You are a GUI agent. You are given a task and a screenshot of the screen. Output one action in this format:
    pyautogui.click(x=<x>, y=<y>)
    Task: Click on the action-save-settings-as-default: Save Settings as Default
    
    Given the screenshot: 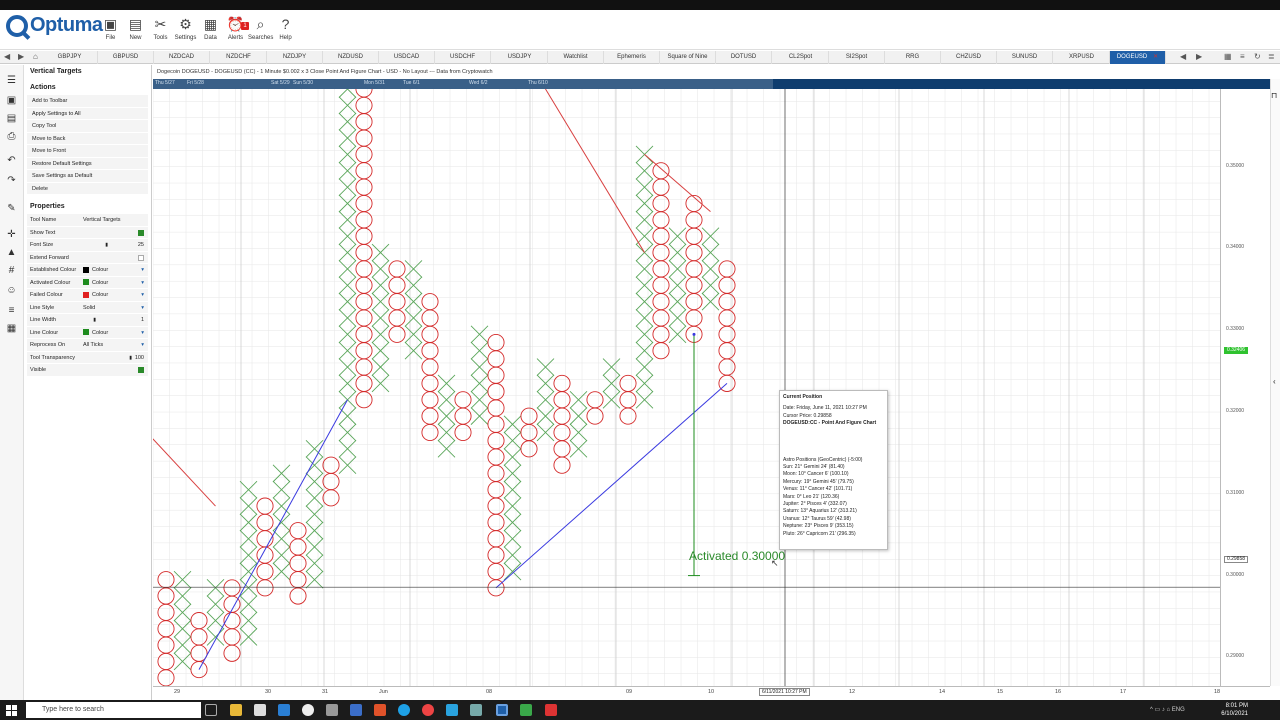 What is the action you would take?
    pyautogui.click(x=87, y=176)
    